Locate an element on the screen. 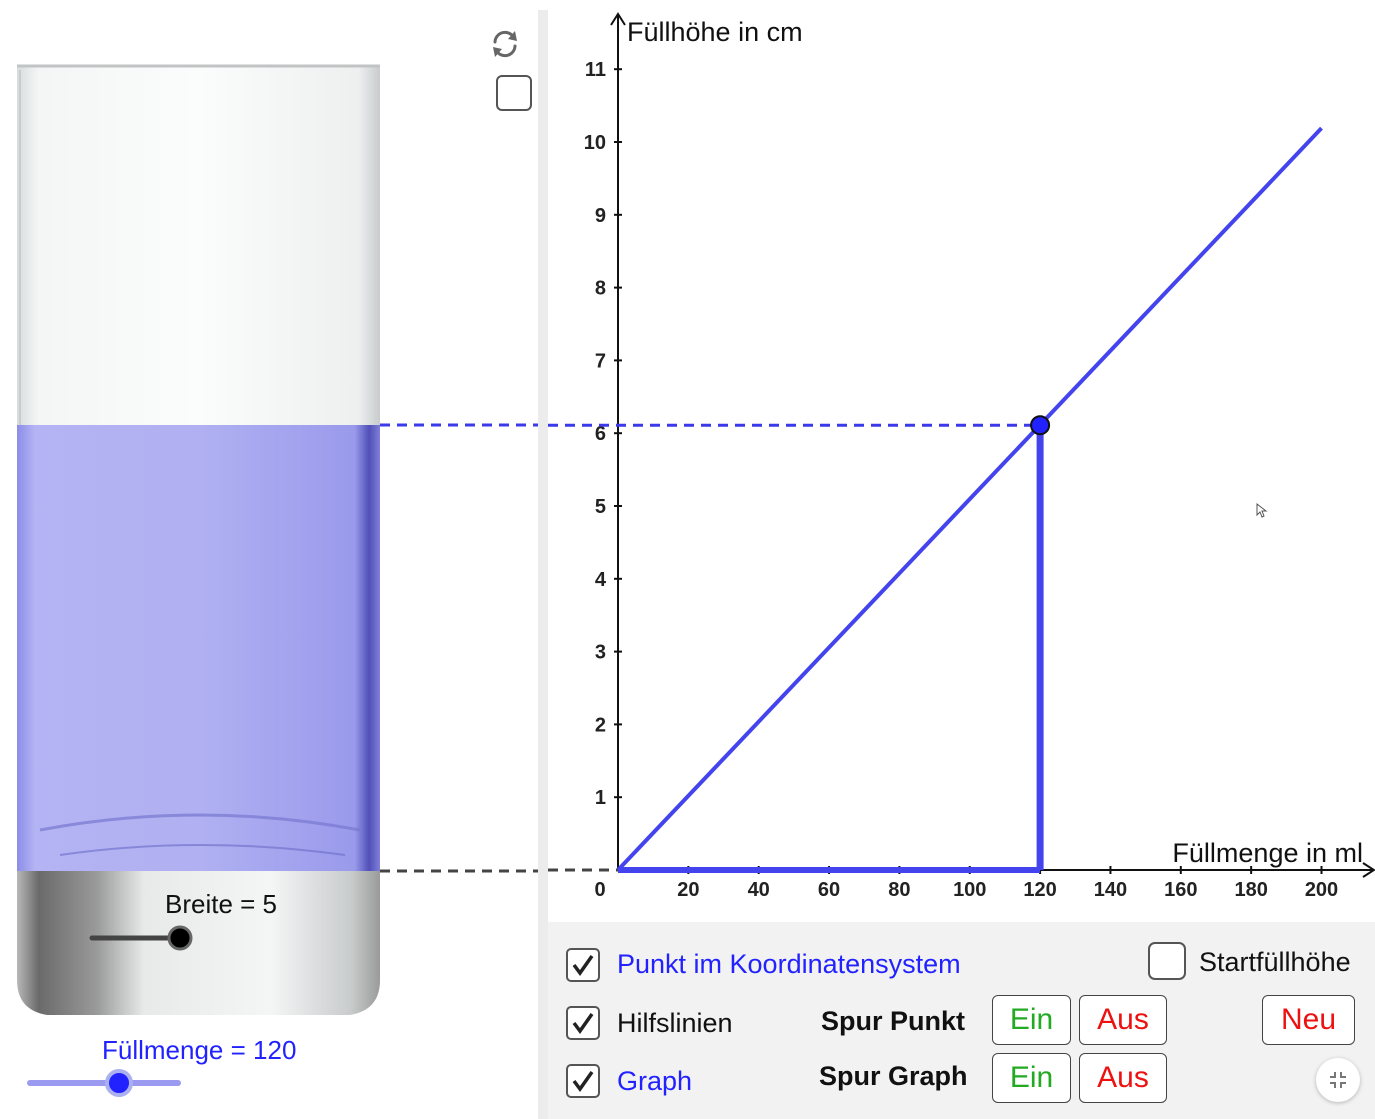 This screenshot has width=1375, height=1119. y-tick-label: 4 is located at coordinates (601, 580).